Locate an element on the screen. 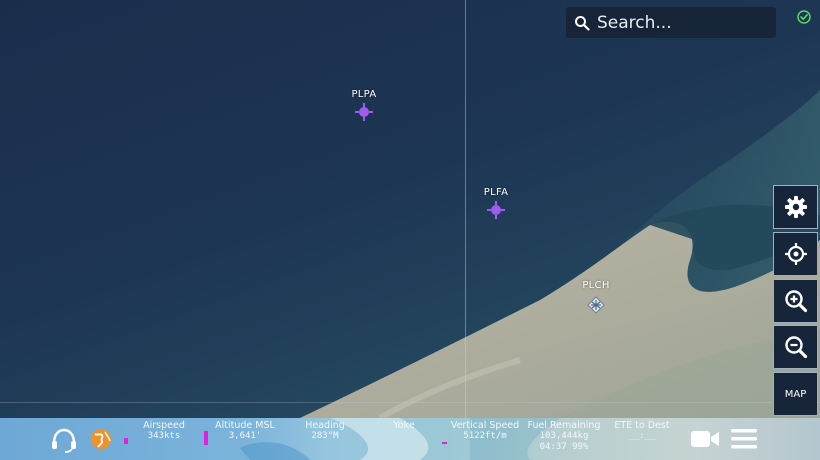 The image size is (820, 460). search-icon is located at coordinates (582, 23).